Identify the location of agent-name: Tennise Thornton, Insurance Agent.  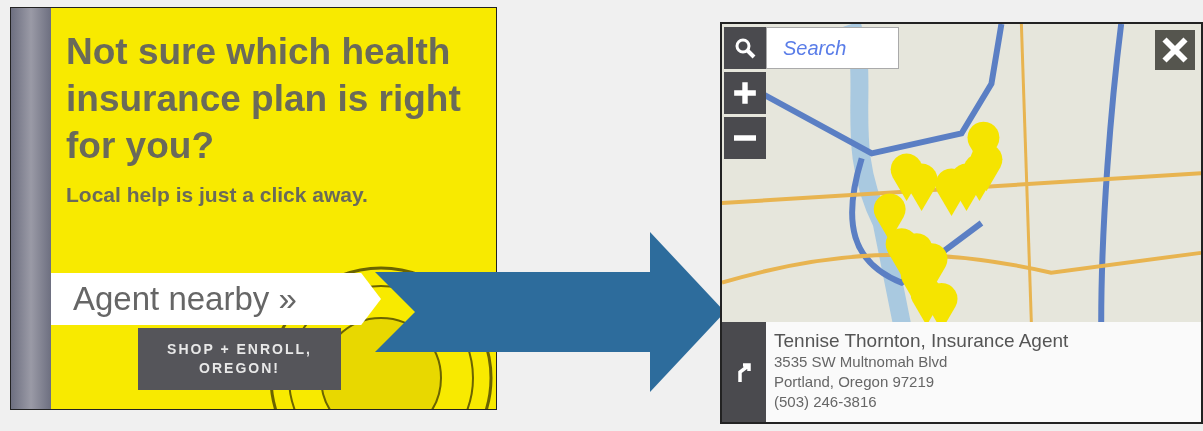
(922, 341).